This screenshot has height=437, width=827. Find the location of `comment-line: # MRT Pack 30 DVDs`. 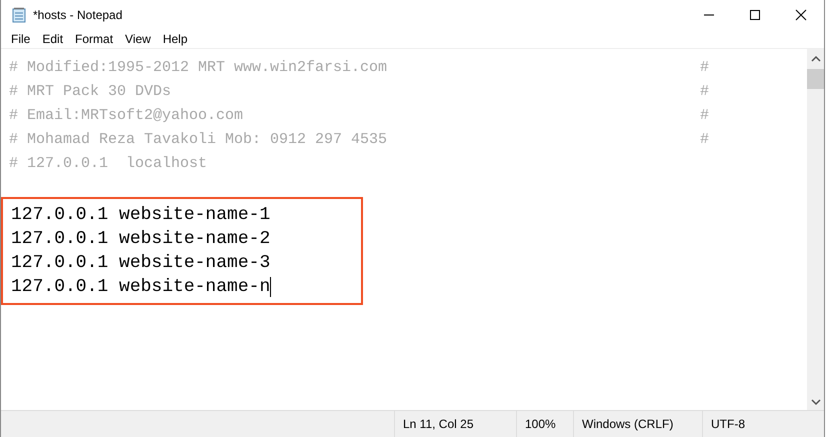

comment-line: # MRT Pack 30 DVDs is located at coordinates (90, 91).